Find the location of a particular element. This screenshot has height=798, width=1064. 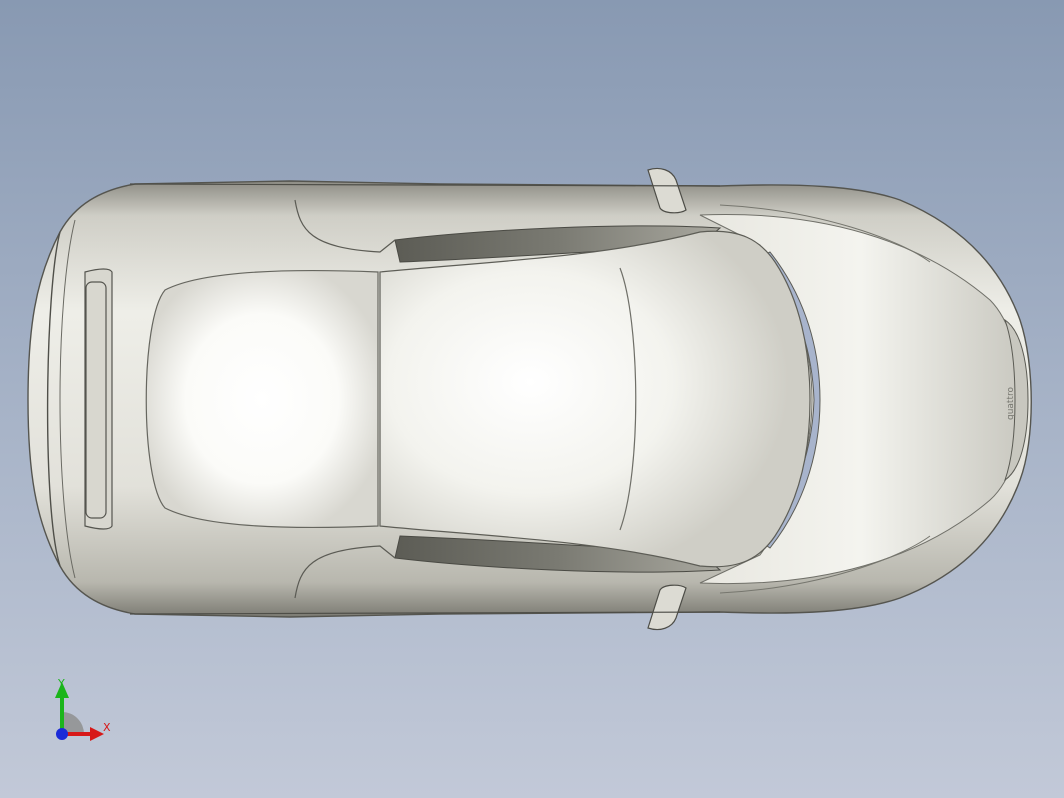

quattro-badge: quattro is located at coordinates (1011, 403).